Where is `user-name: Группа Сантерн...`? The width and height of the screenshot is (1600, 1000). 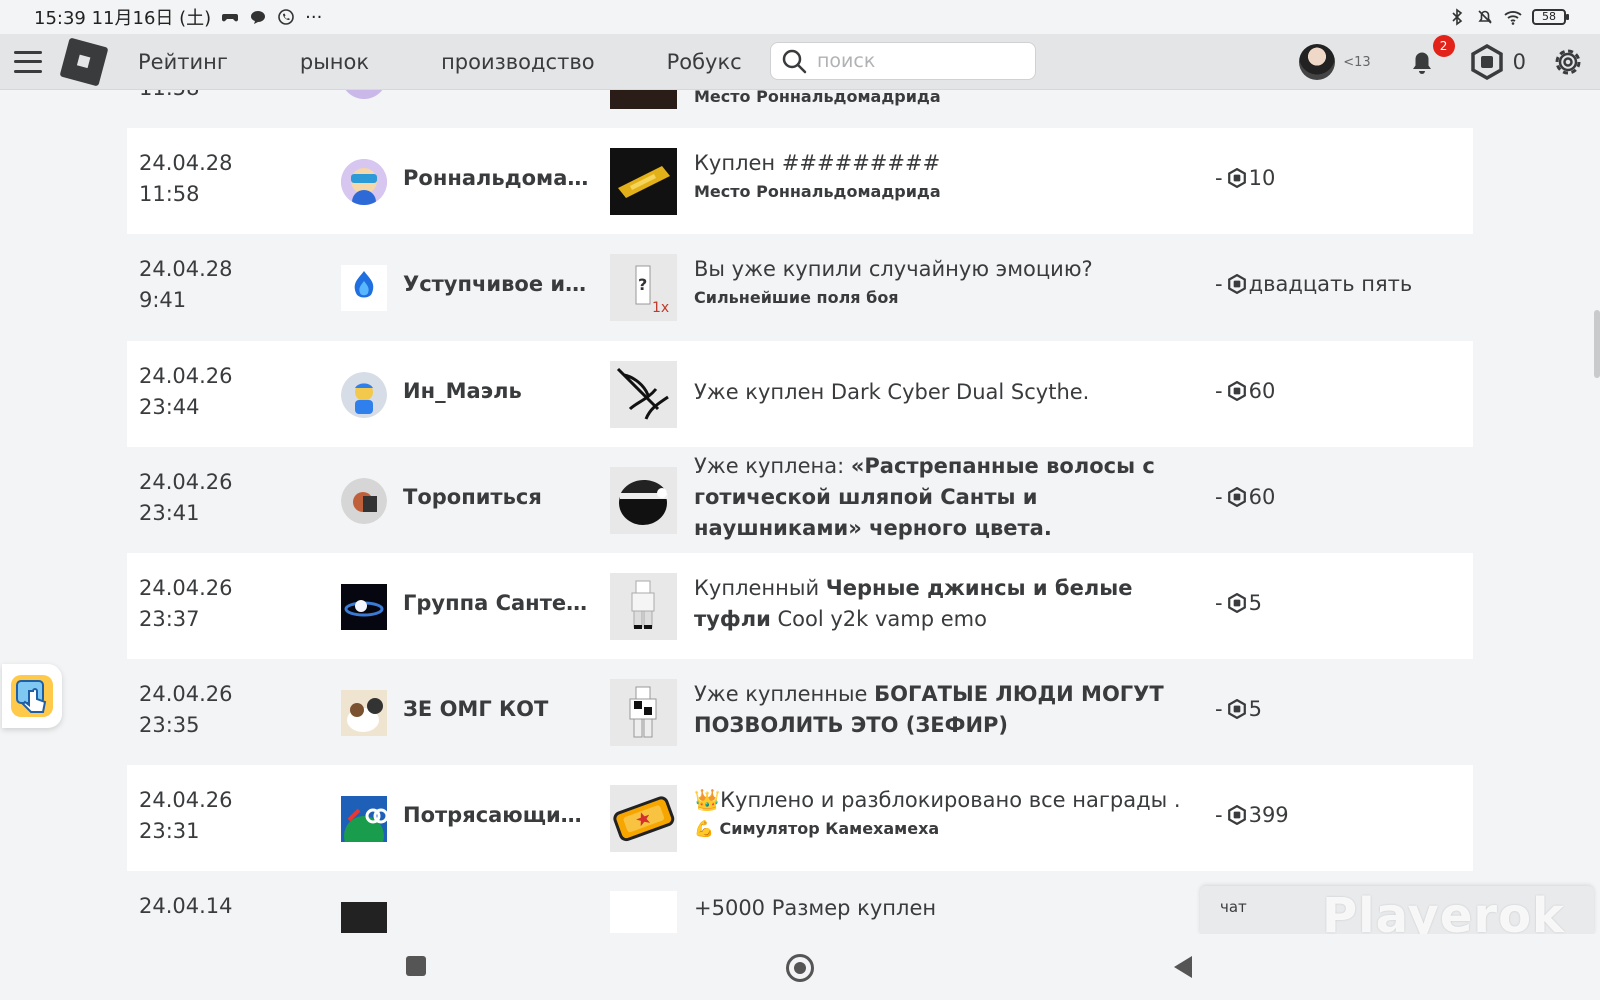 user-name: Группа Сантерн... is located at coordinates (498, 603).